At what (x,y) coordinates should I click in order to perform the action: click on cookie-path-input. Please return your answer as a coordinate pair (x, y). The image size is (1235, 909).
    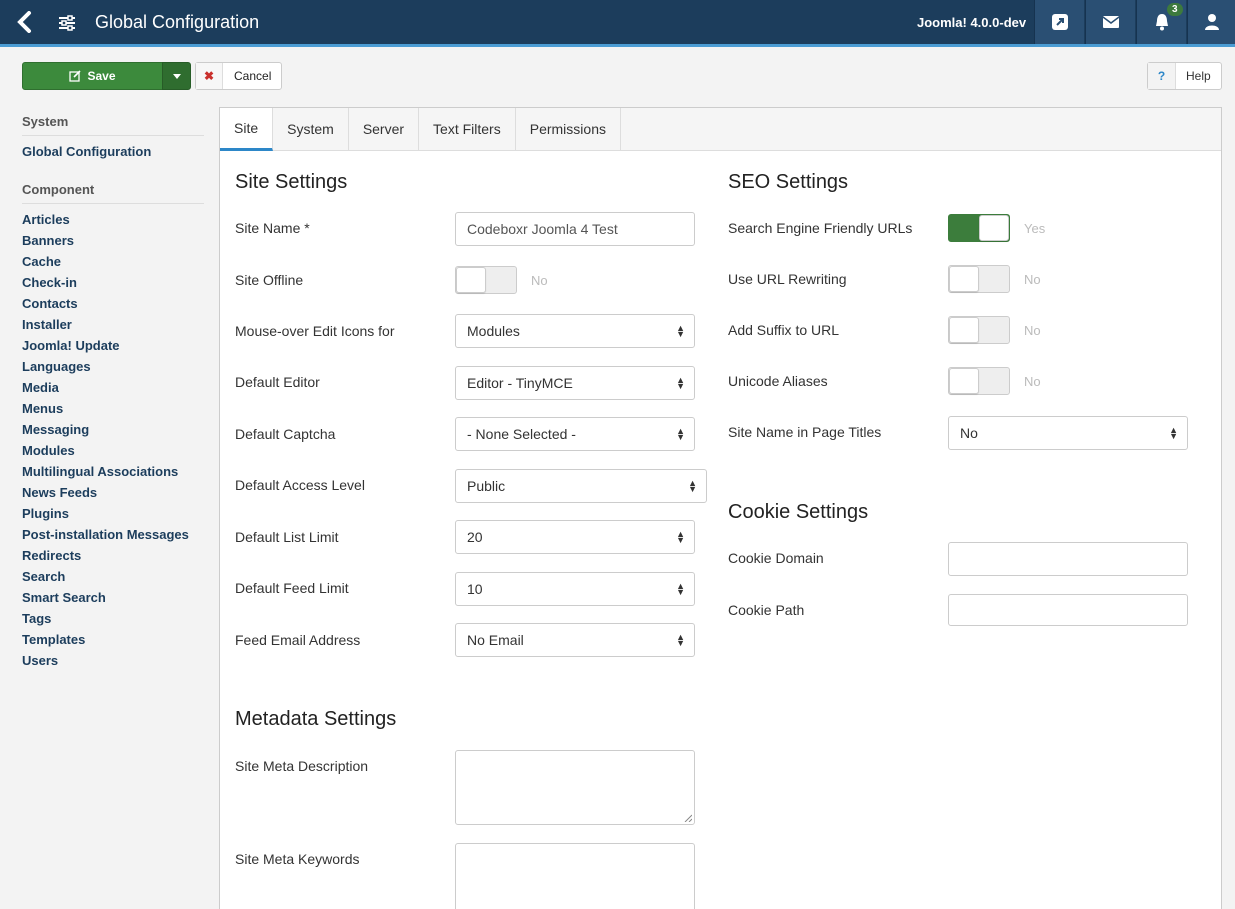
    Looking at the image, I should click on (1068, 610).